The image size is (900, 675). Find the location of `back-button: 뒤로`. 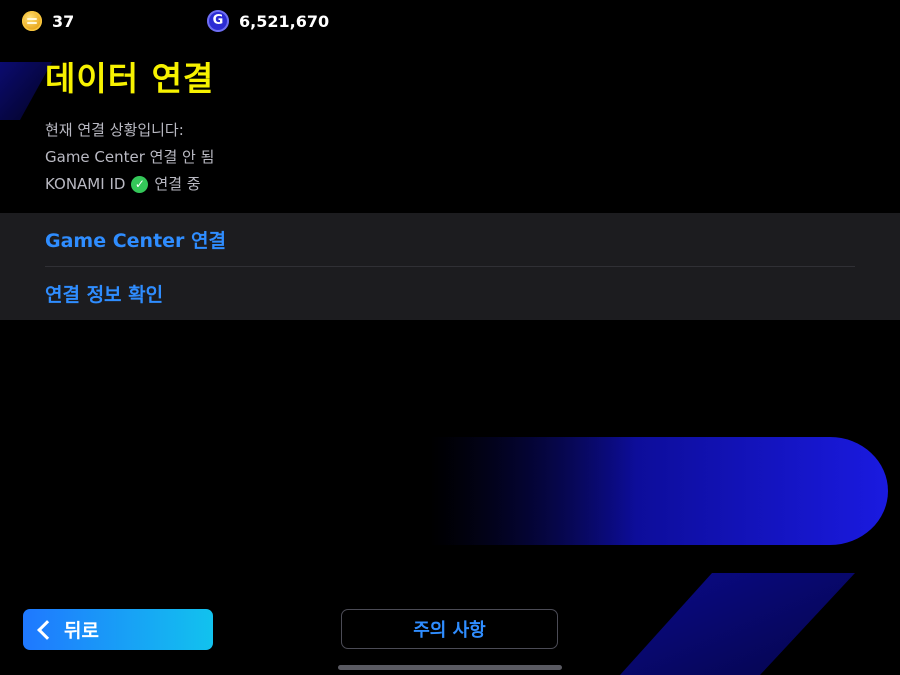

back-button: 뒤로 is located at coordinates (118, 629).